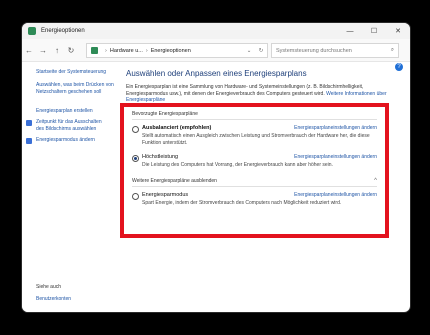 The height and width of the screenshot is (335, 430). Describe the element at coordinates (49, 287) in the screenshot. I see `see-also-label: Siehe auch` at that location.